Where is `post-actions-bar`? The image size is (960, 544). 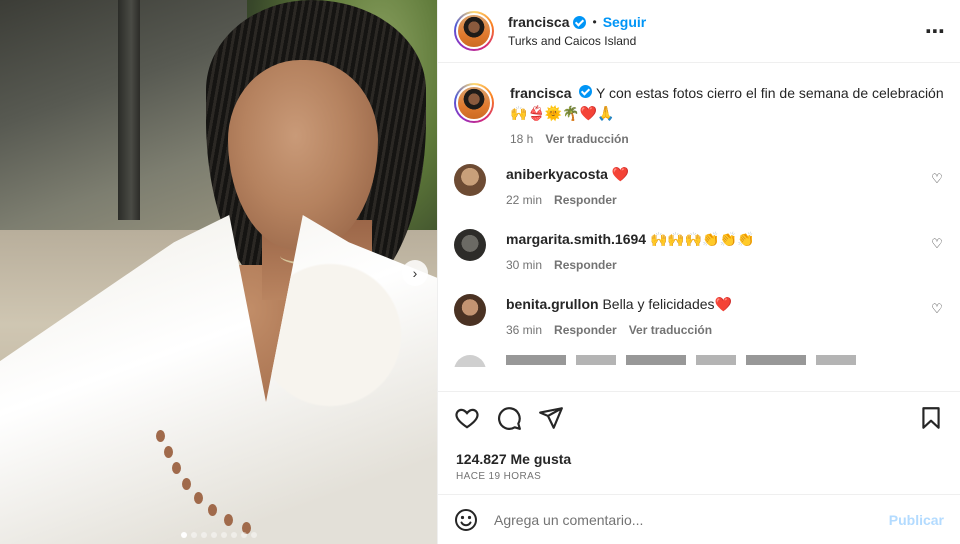 post-actions-bar is located at coordinates (699, 417).